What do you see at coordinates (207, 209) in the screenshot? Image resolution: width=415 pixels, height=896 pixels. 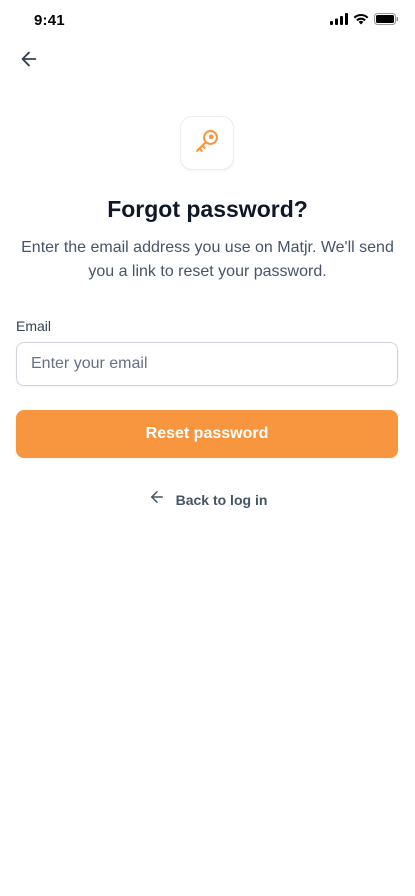 I see `page-title: Forgot password?` at bounding box center [207, 209].